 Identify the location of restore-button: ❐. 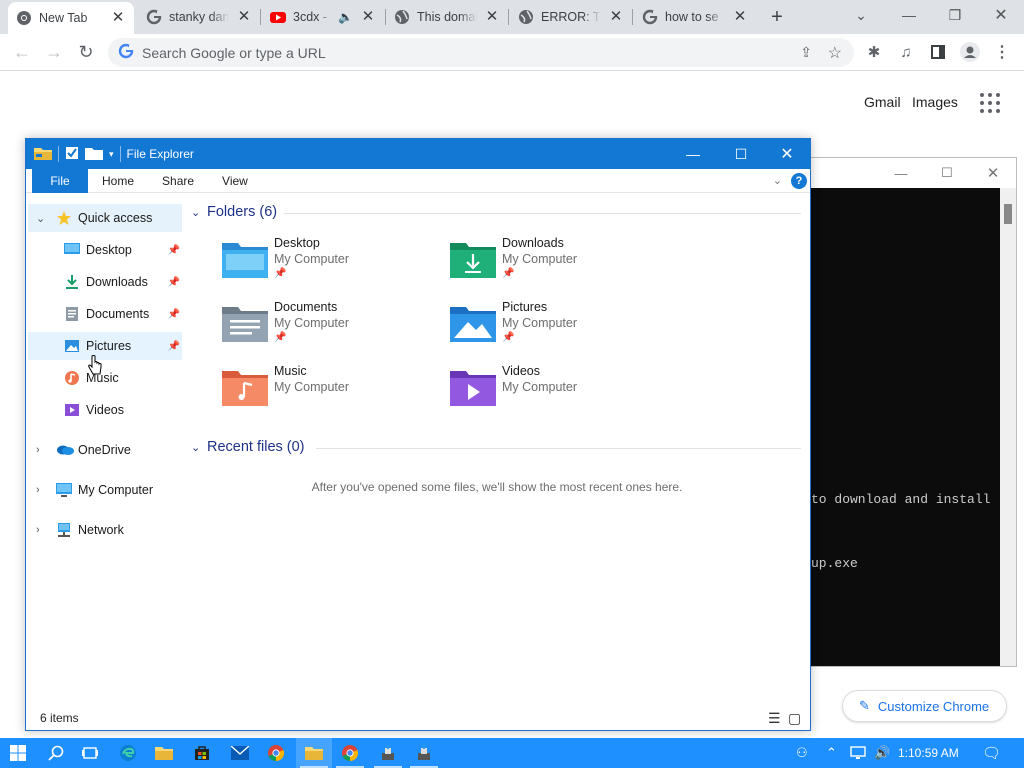
(955, 15).